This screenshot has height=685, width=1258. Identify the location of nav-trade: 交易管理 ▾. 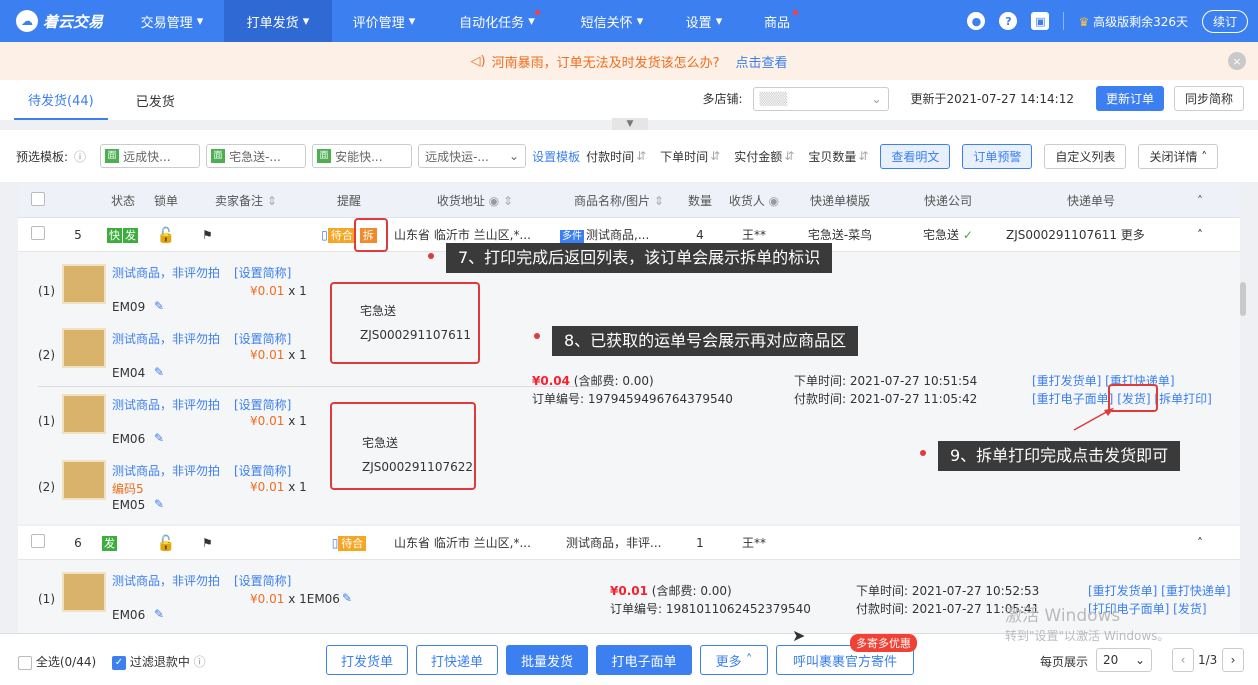
(172, 21).